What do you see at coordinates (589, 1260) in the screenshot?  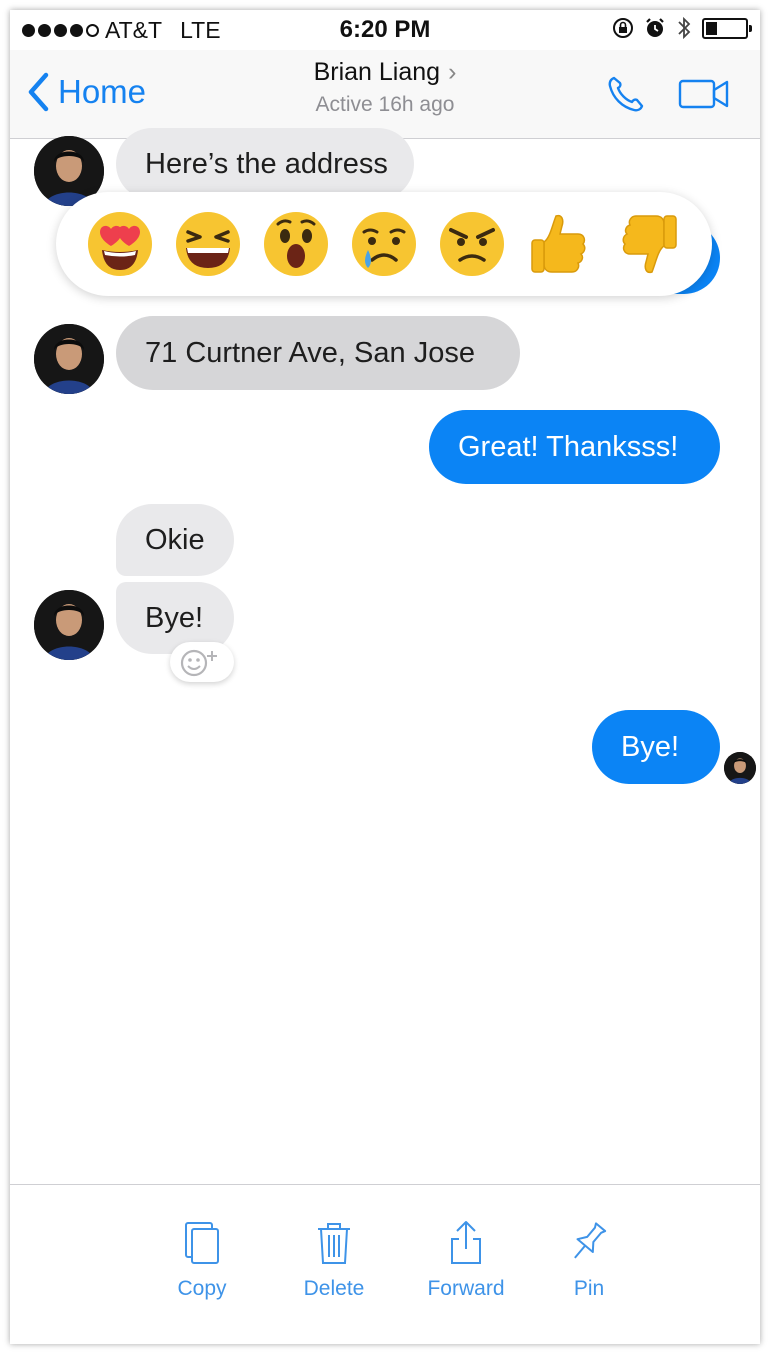 I see `pin-button: Pin` at bounding box center [589, 1260].